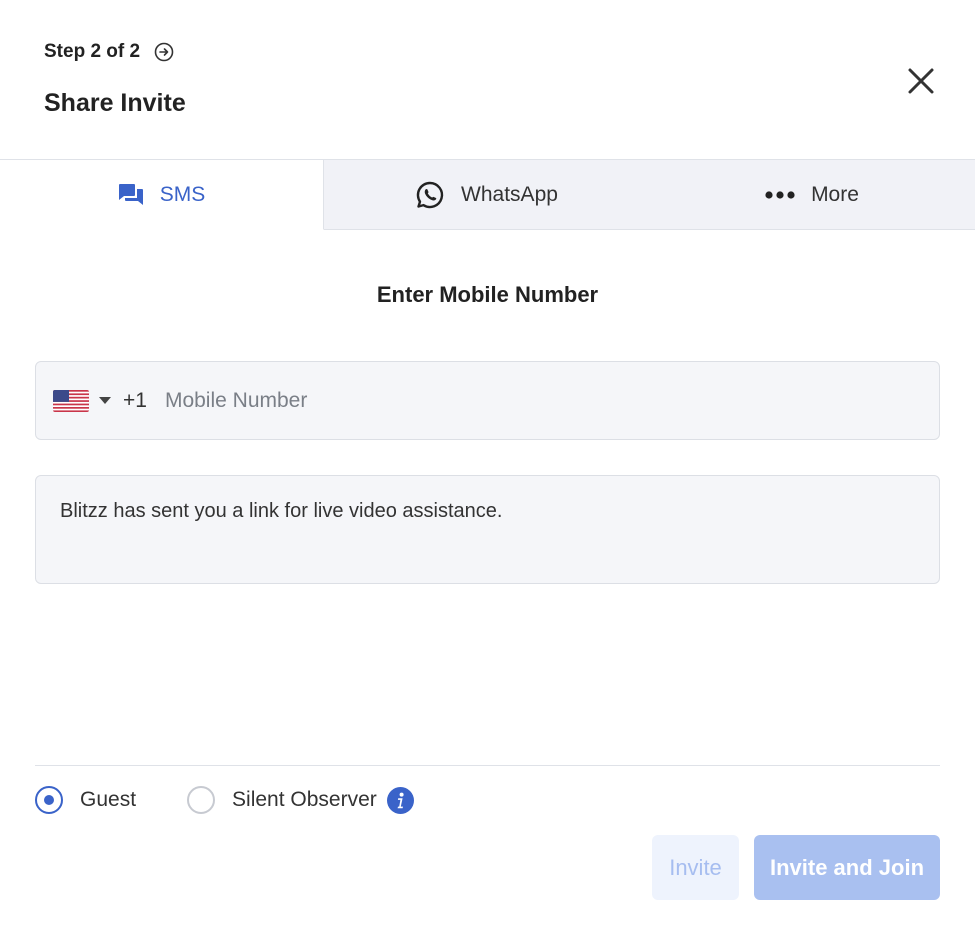 The height and width of the screenshot is (938, 975). Describe the element at coordinates (224, 800) in the screenshot. I see `role-selector: Guest Silent Observer` at that location.